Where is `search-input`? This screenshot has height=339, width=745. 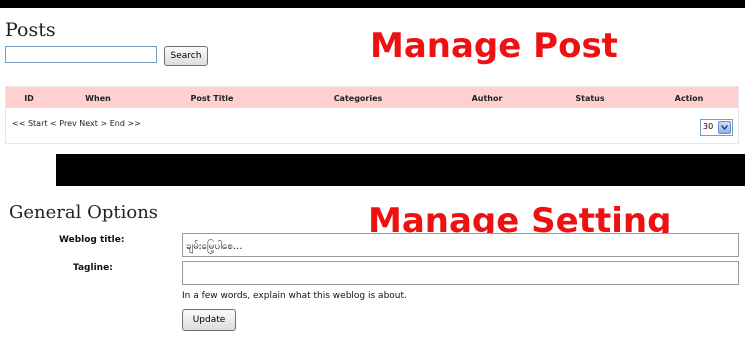 search-input is located at coordinates (81, 54).